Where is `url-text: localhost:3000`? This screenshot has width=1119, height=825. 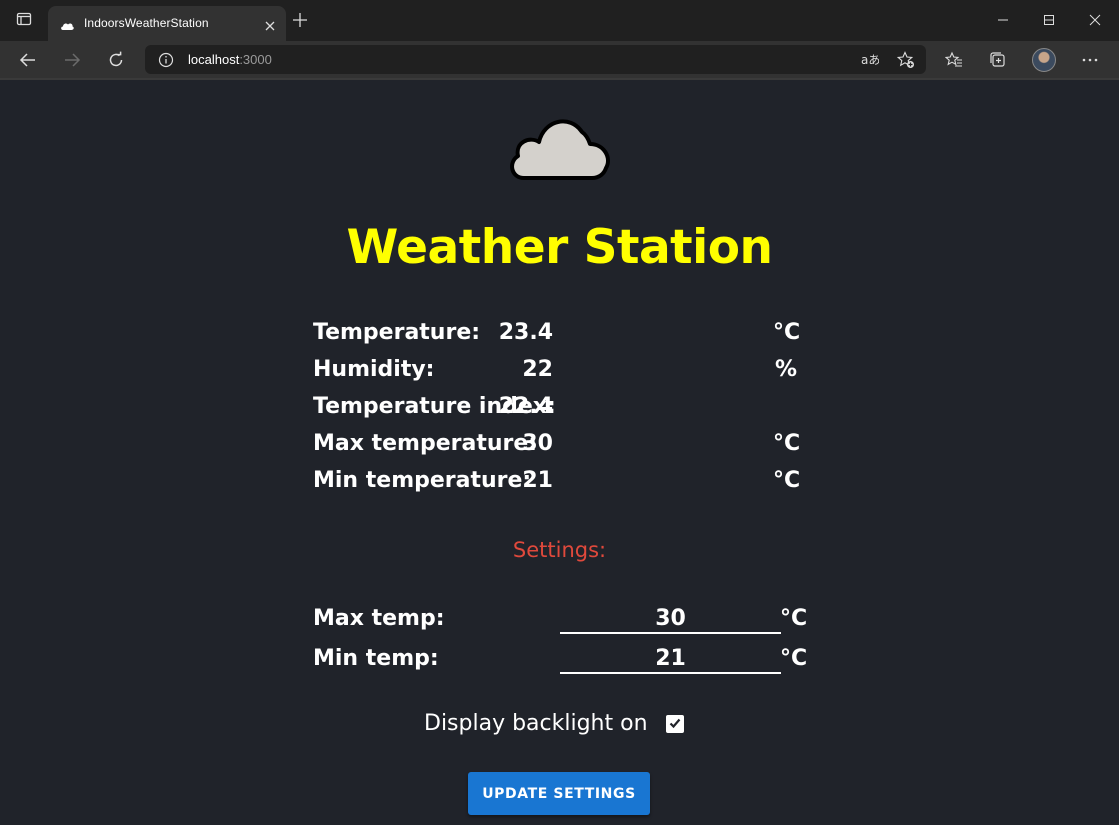 url-text: localhost:3000 is located at coordinates (230, 59).